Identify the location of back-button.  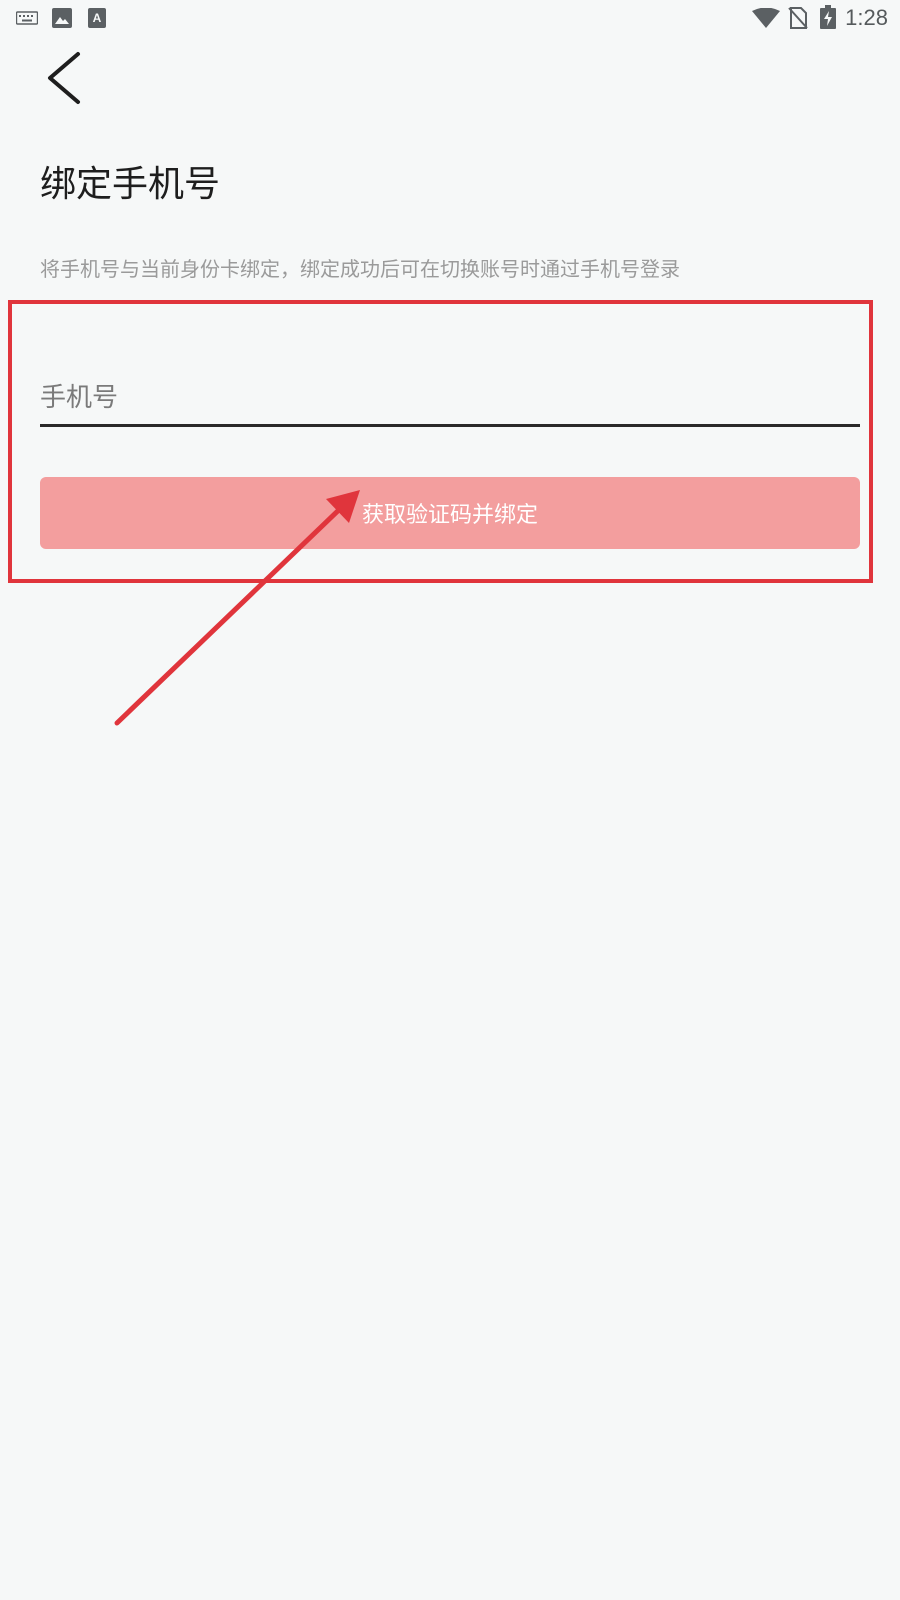
(66, 78).